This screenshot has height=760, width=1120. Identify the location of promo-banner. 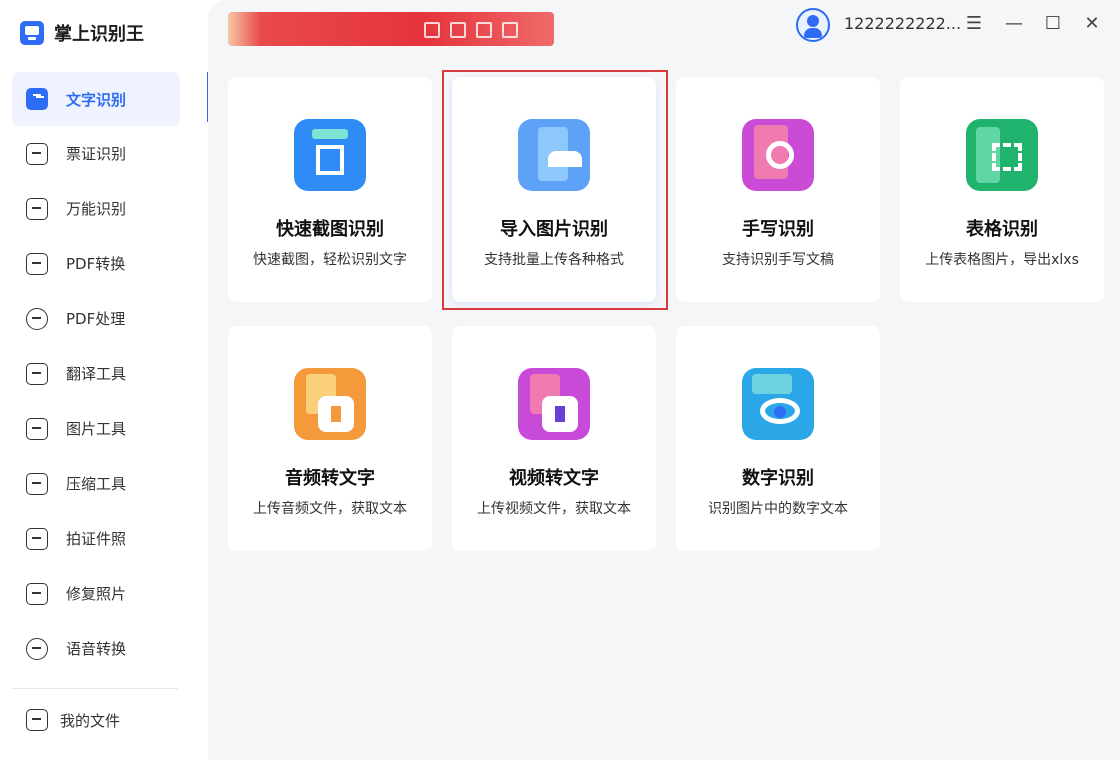
(391, 29).